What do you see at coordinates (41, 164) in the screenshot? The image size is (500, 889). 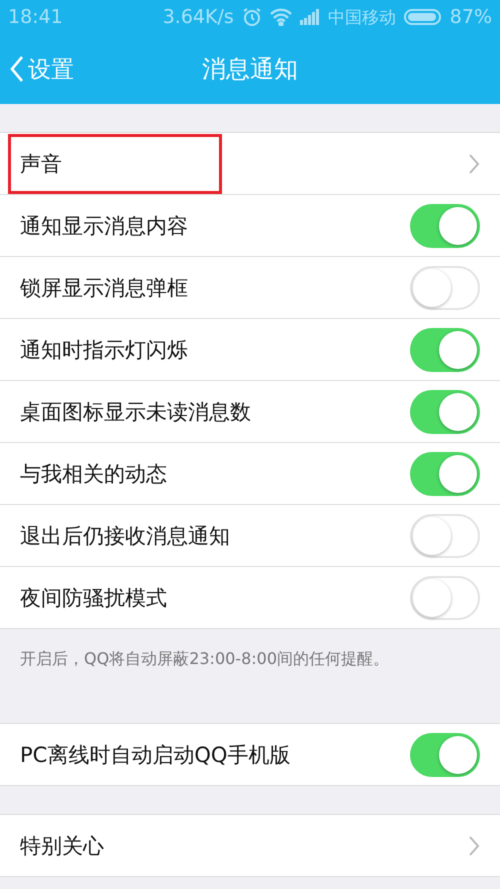 I see `setting-label: 声音` at bounding box center [41, 164].